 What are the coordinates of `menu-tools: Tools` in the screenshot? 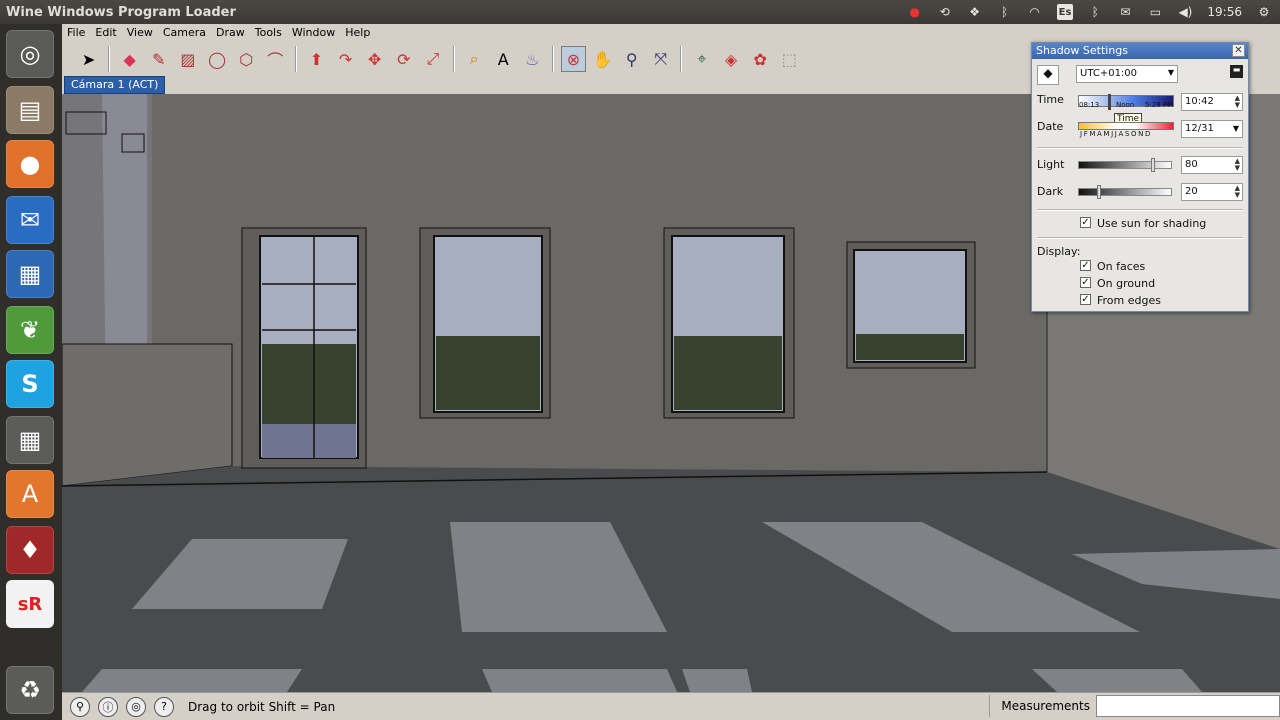 It's located at (268, 33).